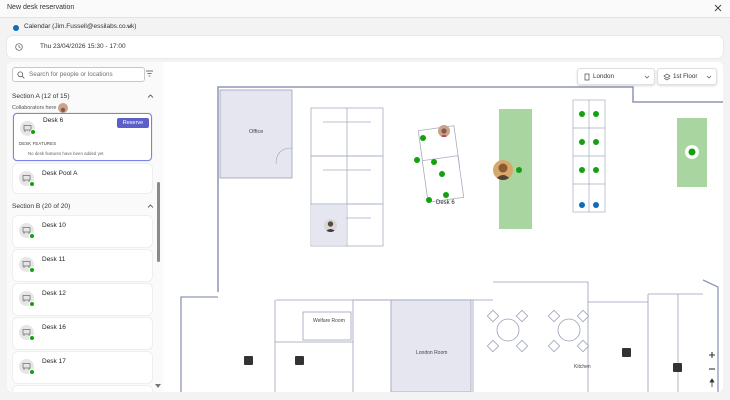 This screenshot has width=730, height=400. What do you see at coordinates (582, 367) in the screenshot?
I see `room-label-kitchen: Kitchen` at bounding box center [582, 367].